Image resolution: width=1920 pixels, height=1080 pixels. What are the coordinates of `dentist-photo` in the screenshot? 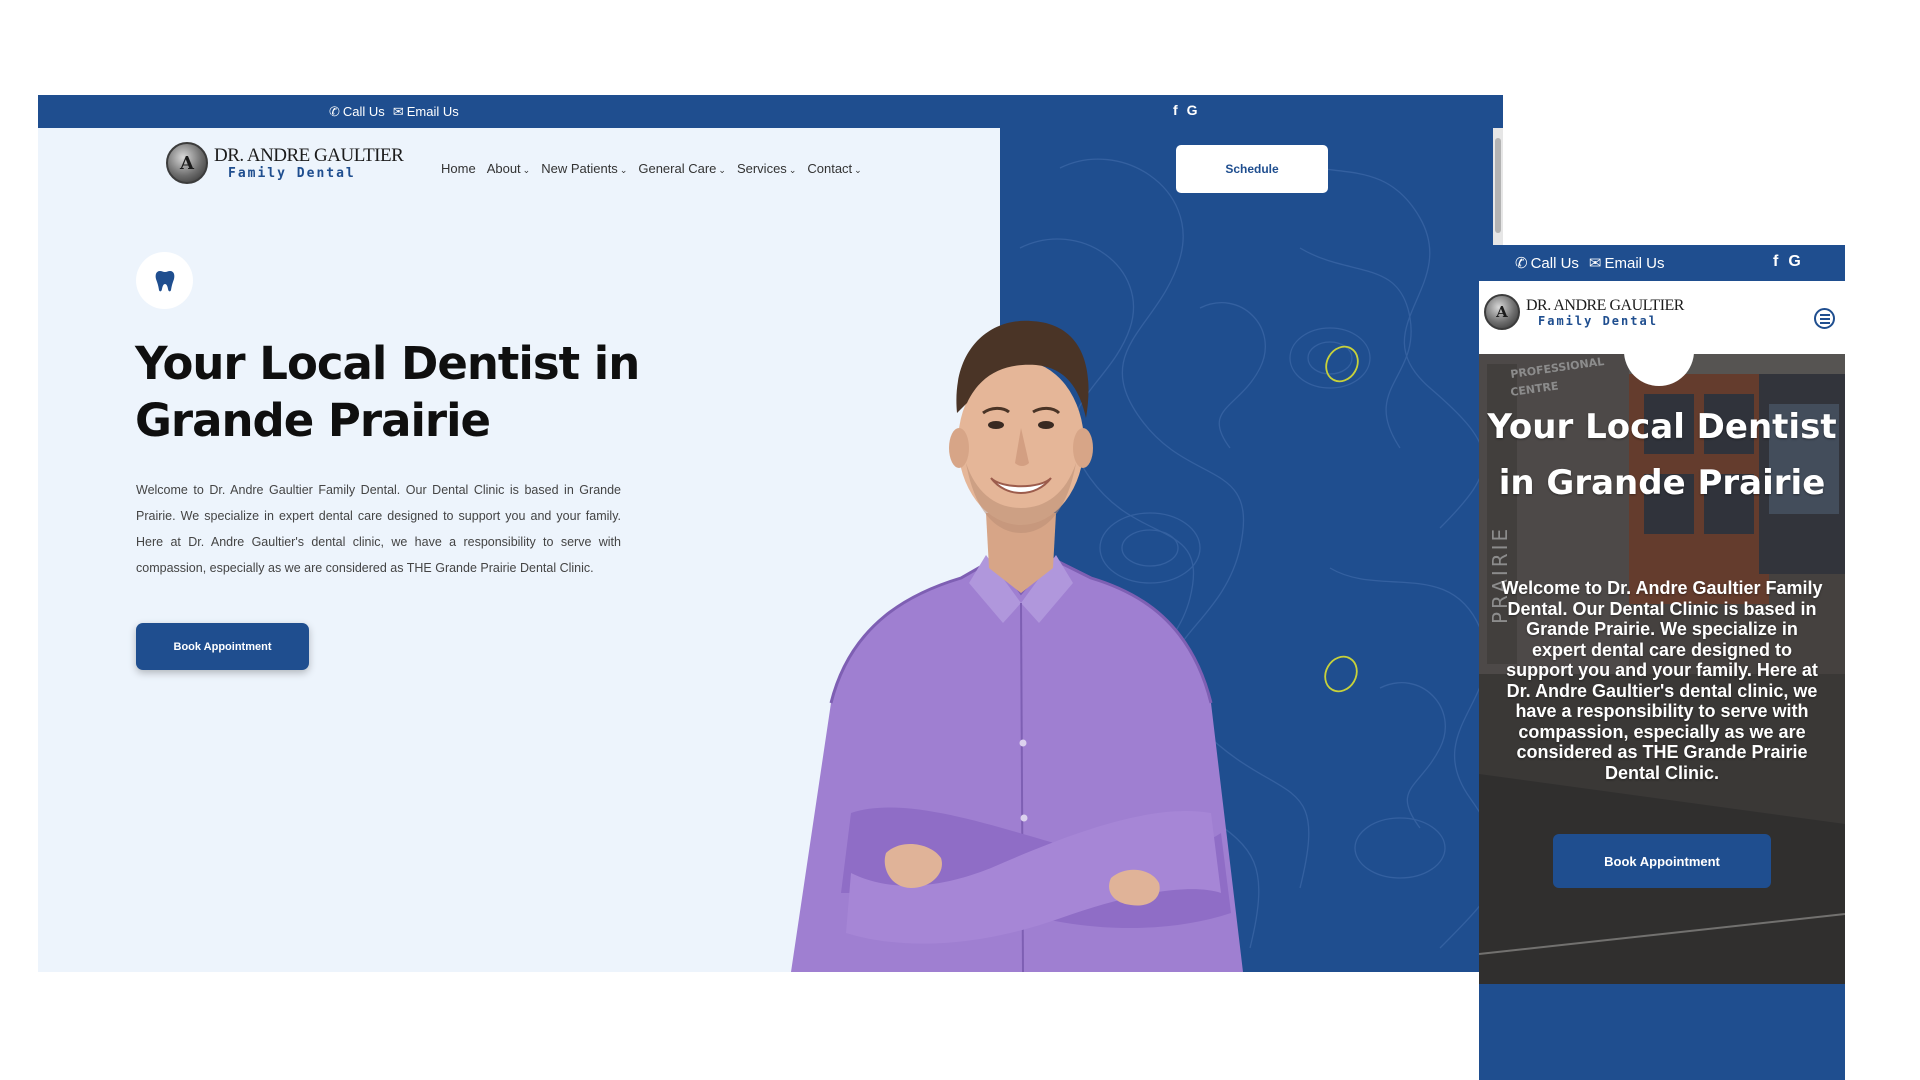 It's located at (1017, 646).